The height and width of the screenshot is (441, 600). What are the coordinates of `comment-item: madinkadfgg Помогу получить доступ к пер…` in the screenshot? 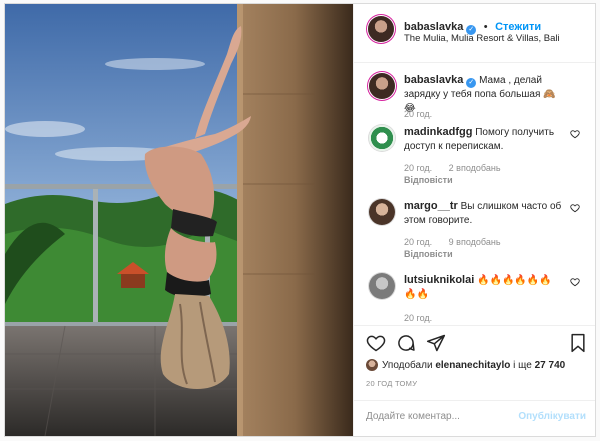 It's located at (475, 155).